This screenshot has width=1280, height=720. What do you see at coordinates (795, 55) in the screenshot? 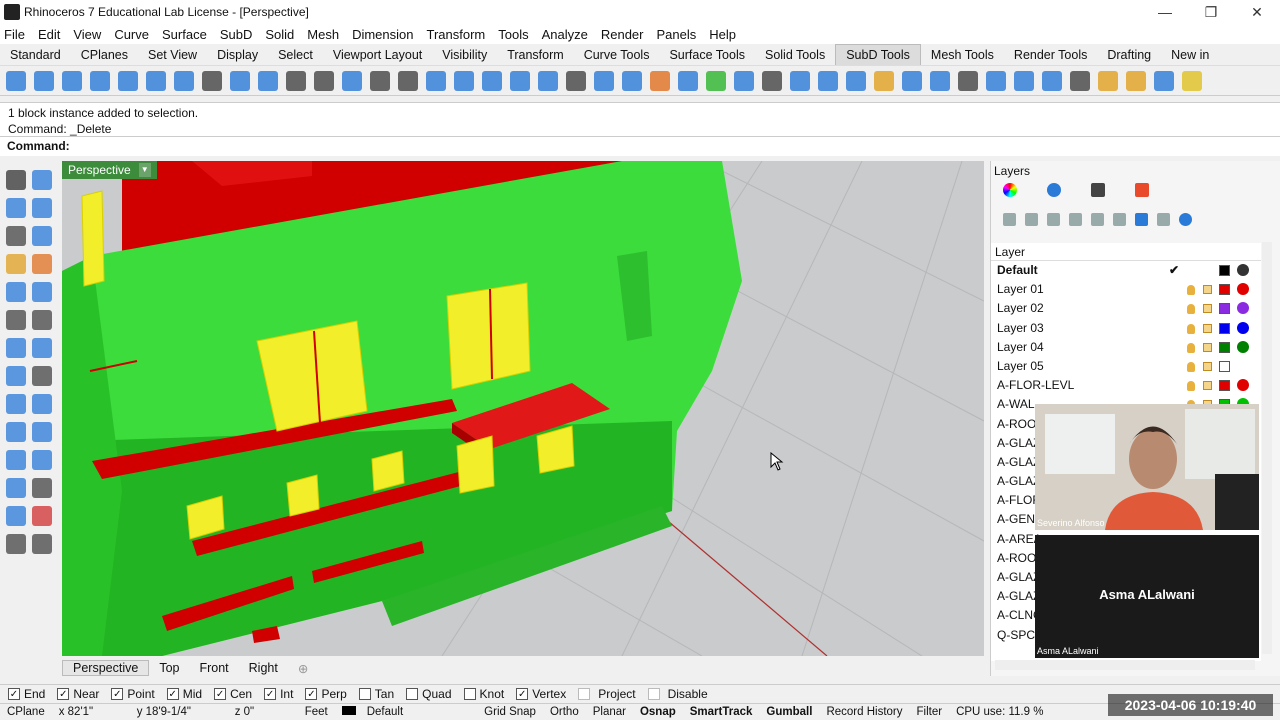
I see `tab-solid-tools: Solid Tools` at bounding box center [795, 55].